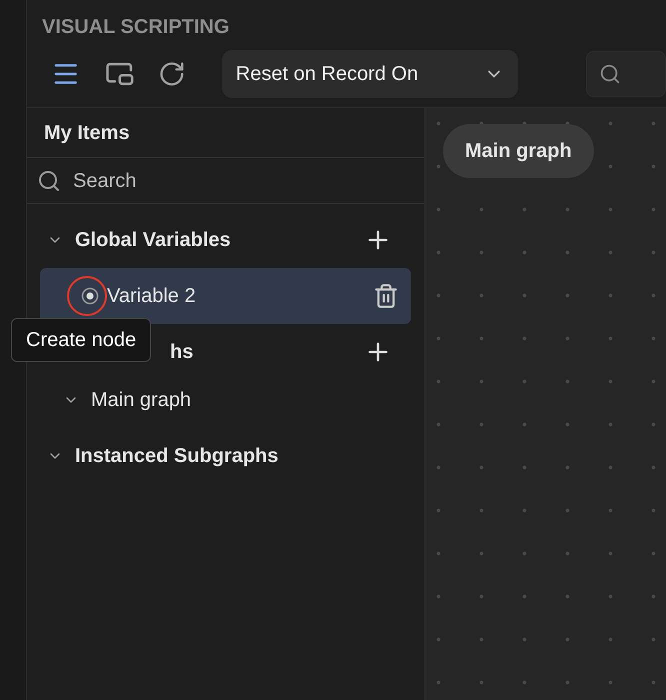 The image size is (666, 700). What do you see at coordinates (225, 296) in the screenshot?
I see `variable-item: Variable 2` at bounding box center [225, 296].